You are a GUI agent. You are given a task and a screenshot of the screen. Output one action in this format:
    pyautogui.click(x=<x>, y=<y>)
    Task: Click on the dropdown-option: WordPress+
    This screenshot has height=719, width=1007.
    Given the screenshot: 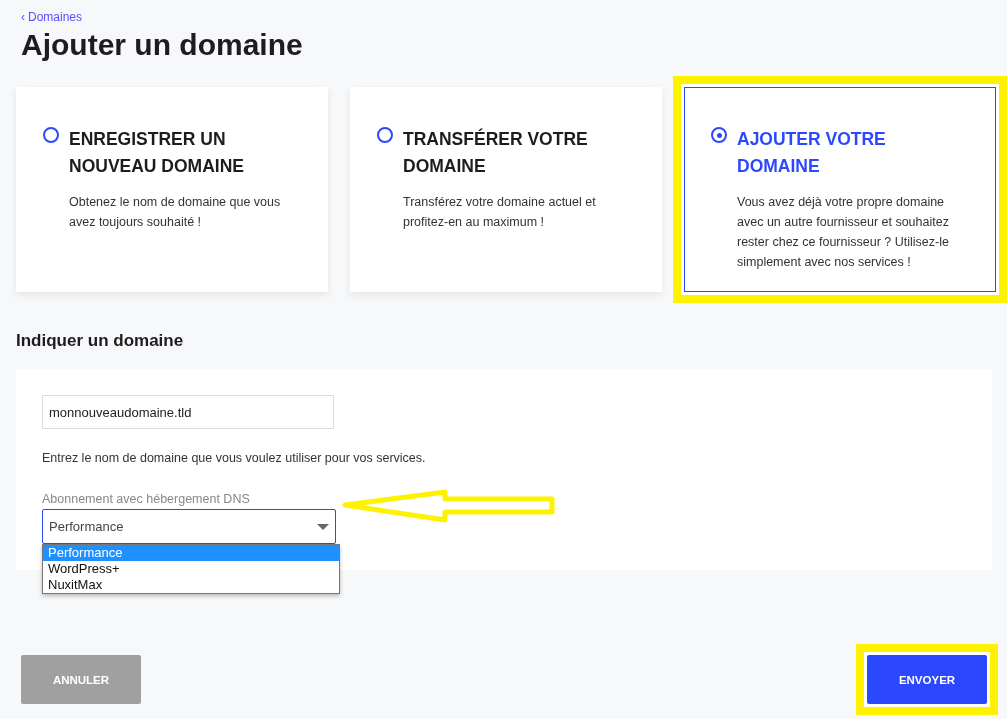 What is the action you would take?
    pyautogui.click(x=191, y=569)
    